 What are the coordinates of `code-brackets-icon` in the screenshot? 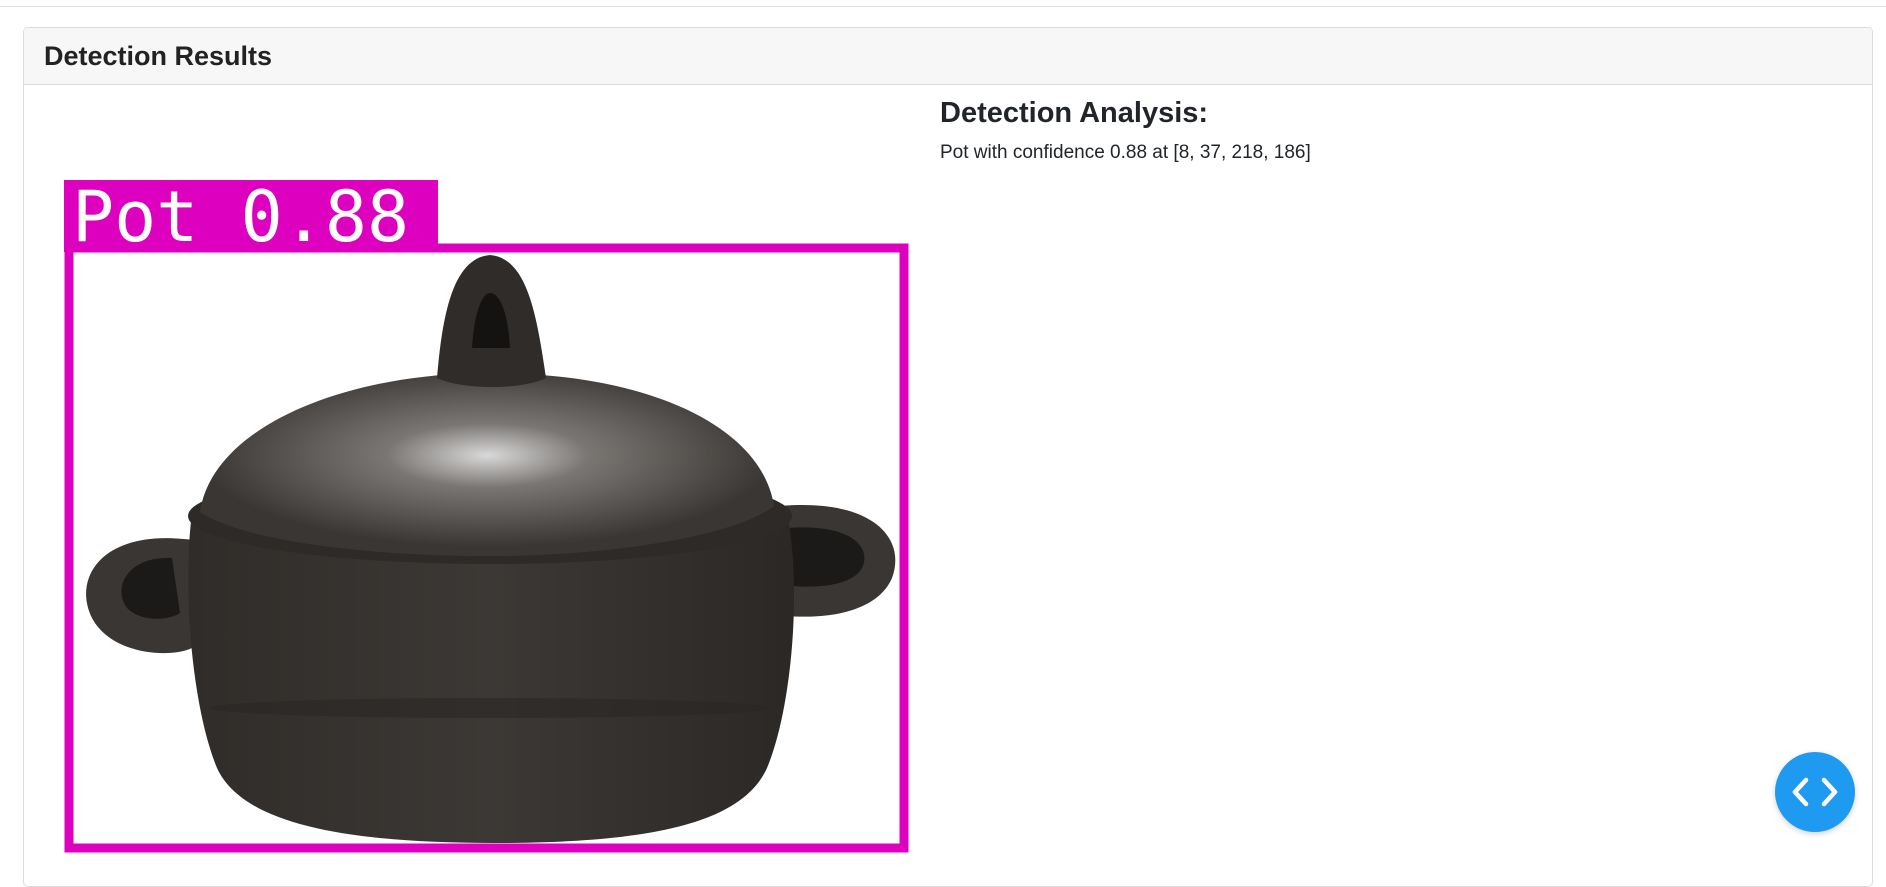 It's located at (1815, 792).